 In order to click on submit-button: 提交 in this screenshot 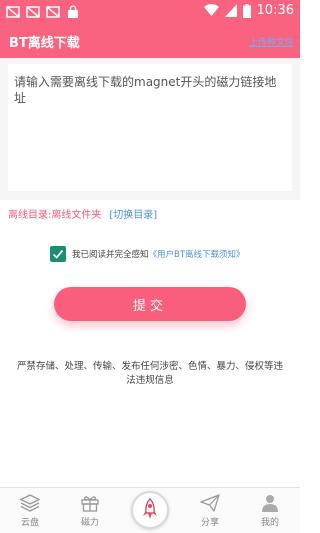, I will do `click(150, 304)`.